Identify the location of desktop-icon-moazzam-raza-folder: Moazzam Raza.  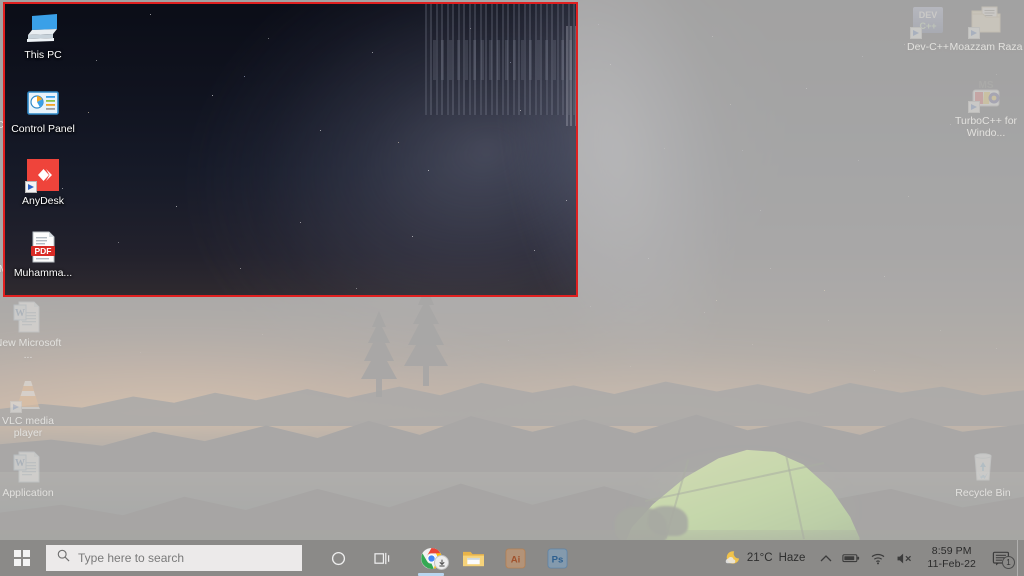
(986, 28).